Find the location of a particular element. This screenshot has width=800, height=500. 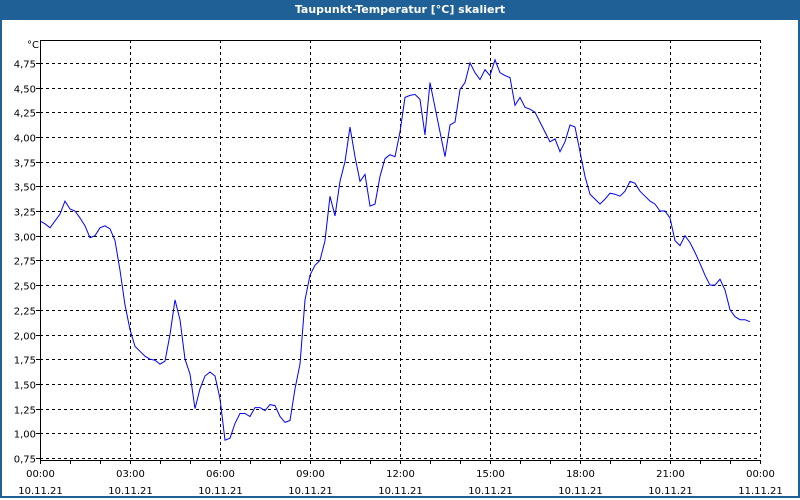

x-tick-time: 21:00 is located at coordinates (670, 474).